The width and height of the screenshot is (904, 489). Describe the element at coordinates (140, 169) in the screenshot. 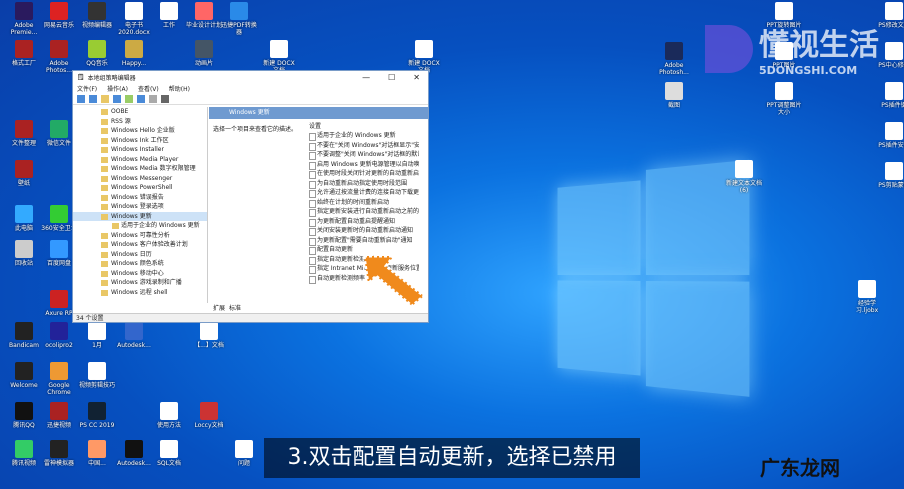

I see `tree-item: Windows Media 数字权限管理` at that location.